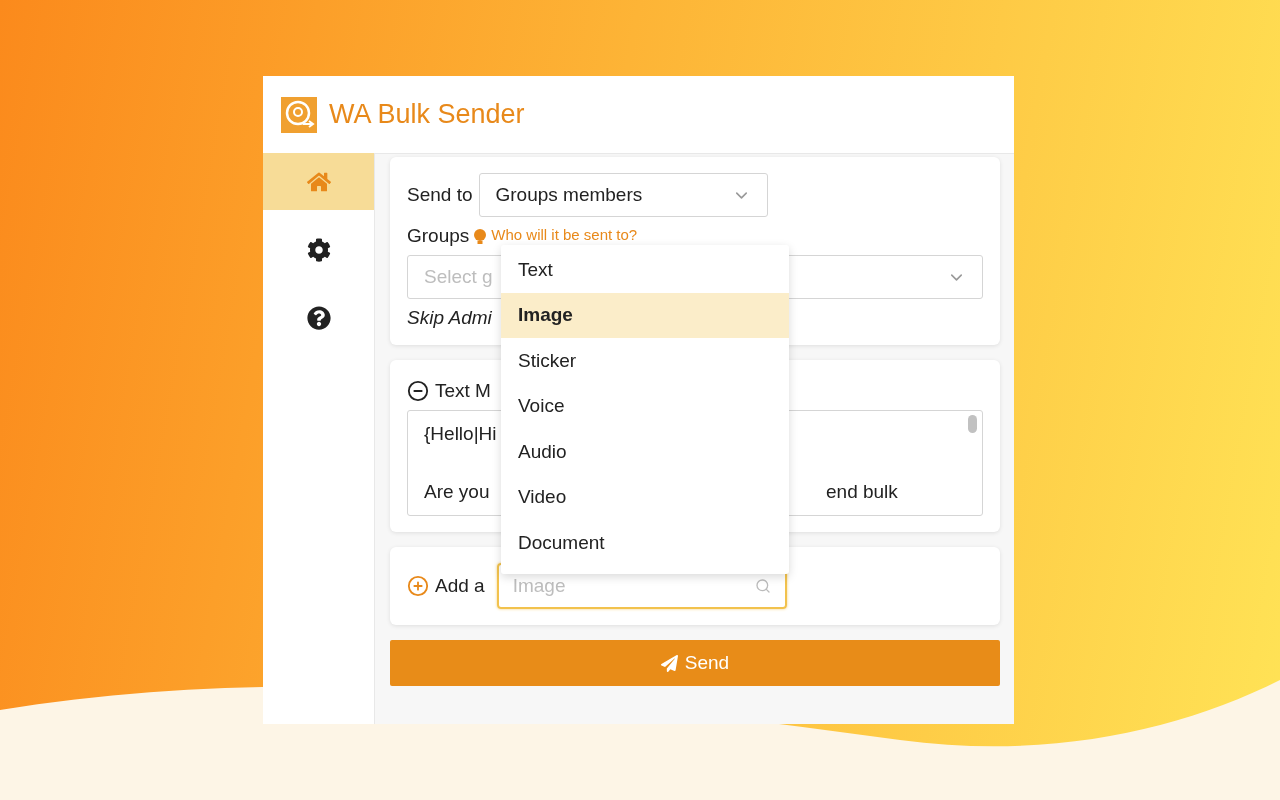 This screenshot has width=1280, height=800. I want to click on message-text: Are you, so click(457, 491).